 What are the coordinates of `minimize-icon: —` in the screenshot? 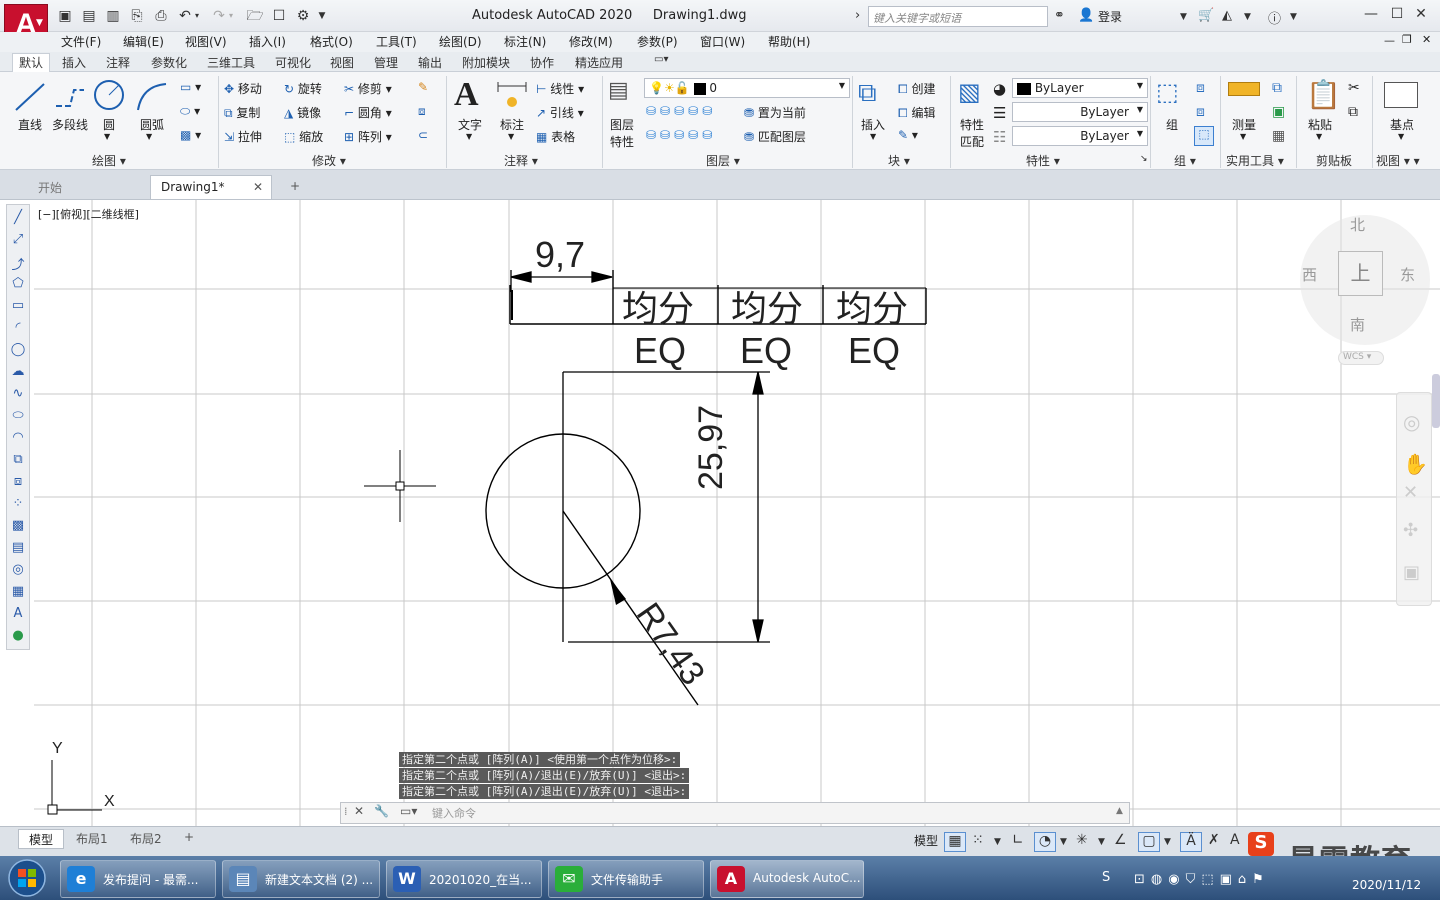 It's located at (1371, 16).